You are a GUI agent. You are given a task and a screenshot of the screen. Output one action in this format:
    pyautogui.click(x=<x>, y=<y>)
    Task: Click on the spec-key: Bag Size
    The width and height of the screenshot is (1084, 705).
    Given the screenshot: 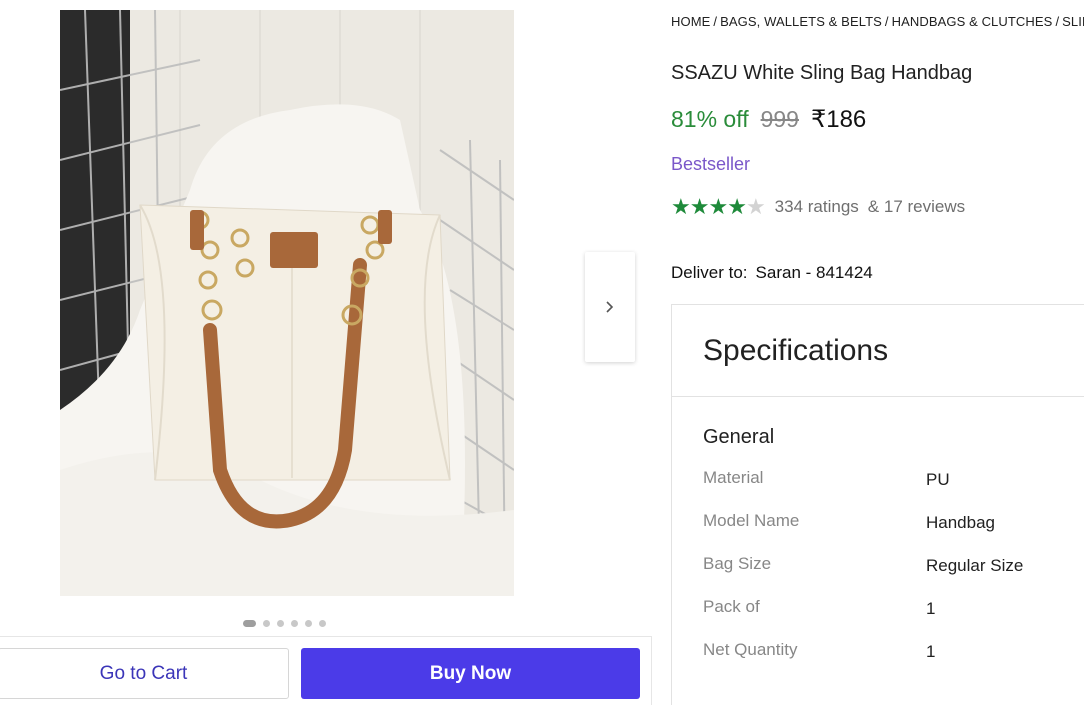 What is the action you would take?
    pyautogui.click(x=737, y=563)
    